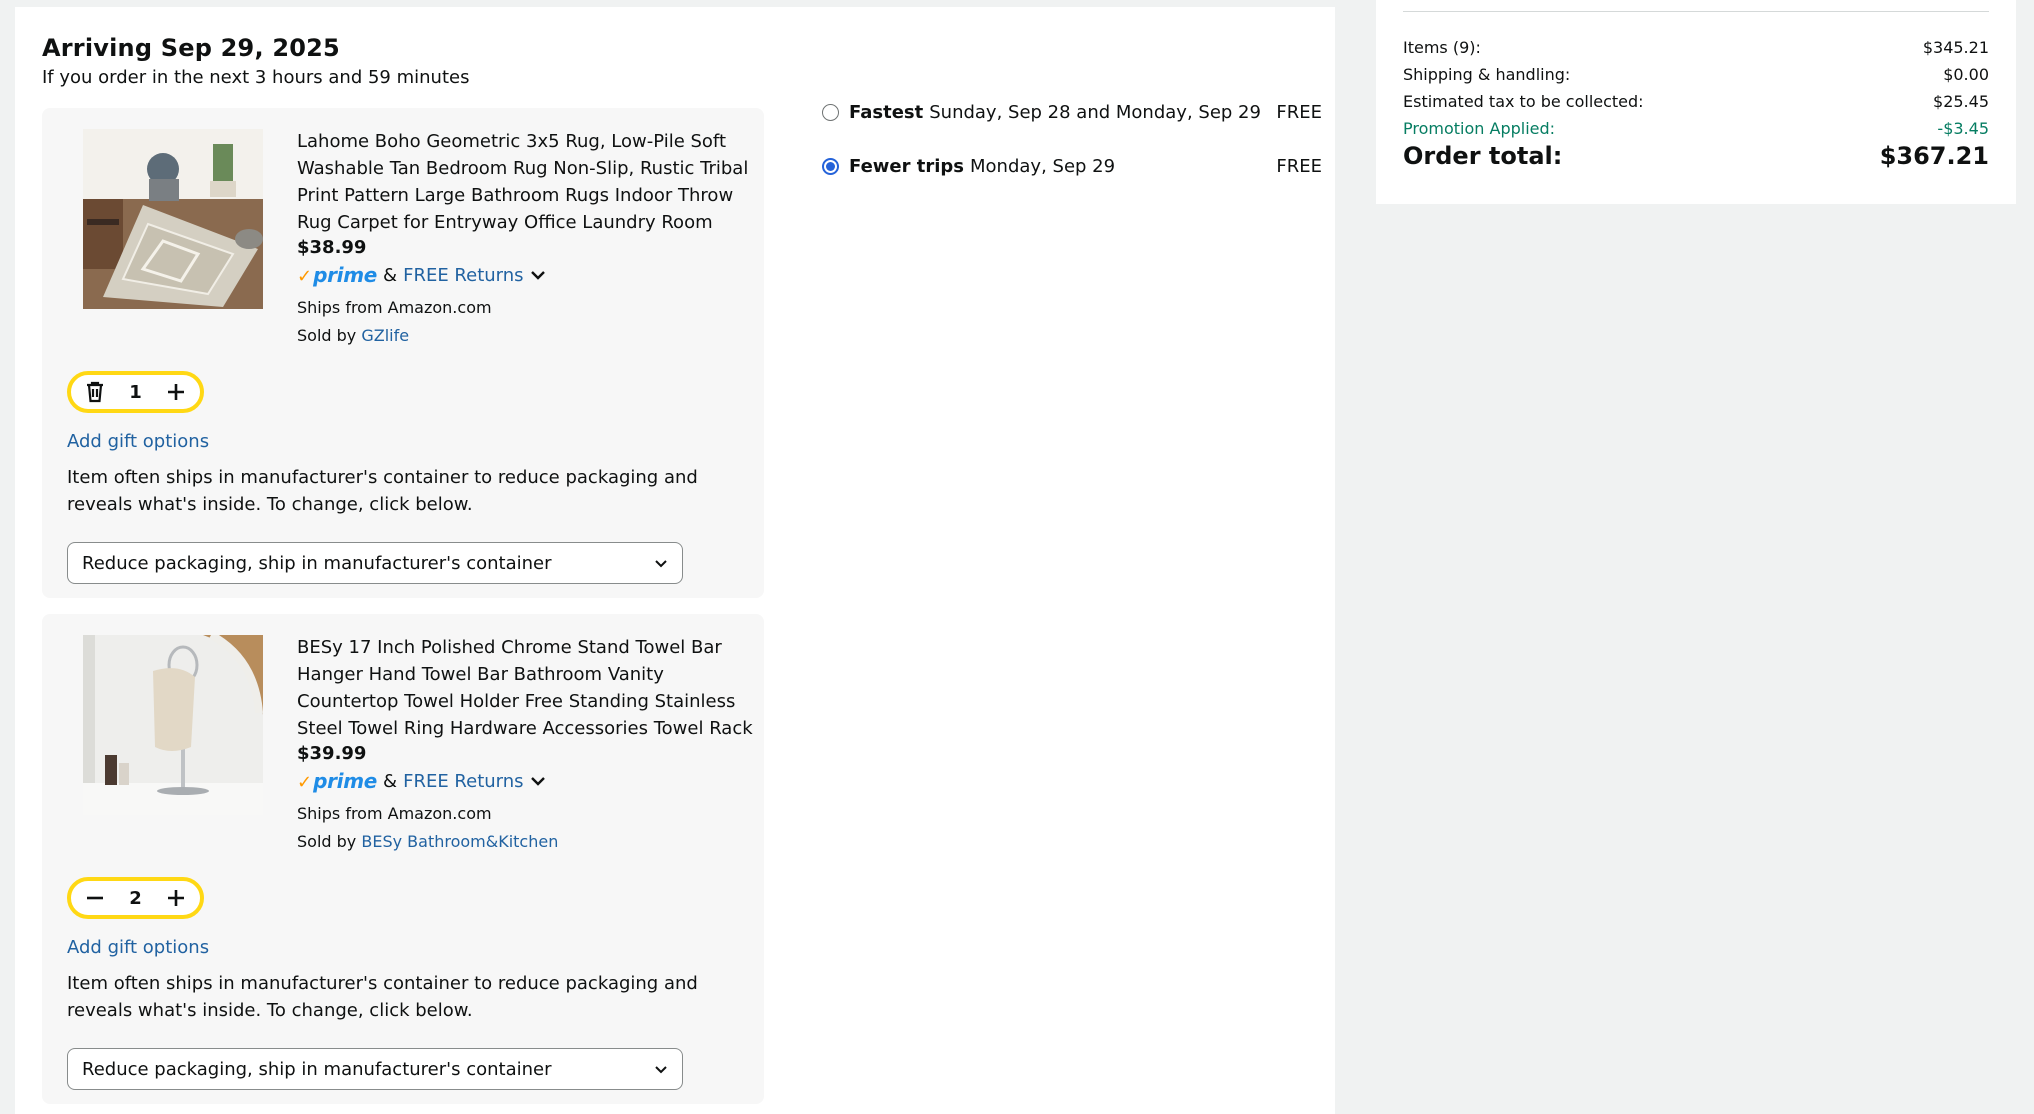 This screenshot has width=2034, height=1114. I want to click on sold-by: Sold by BESy Bathroom&Kitchen, so click(427, 841).